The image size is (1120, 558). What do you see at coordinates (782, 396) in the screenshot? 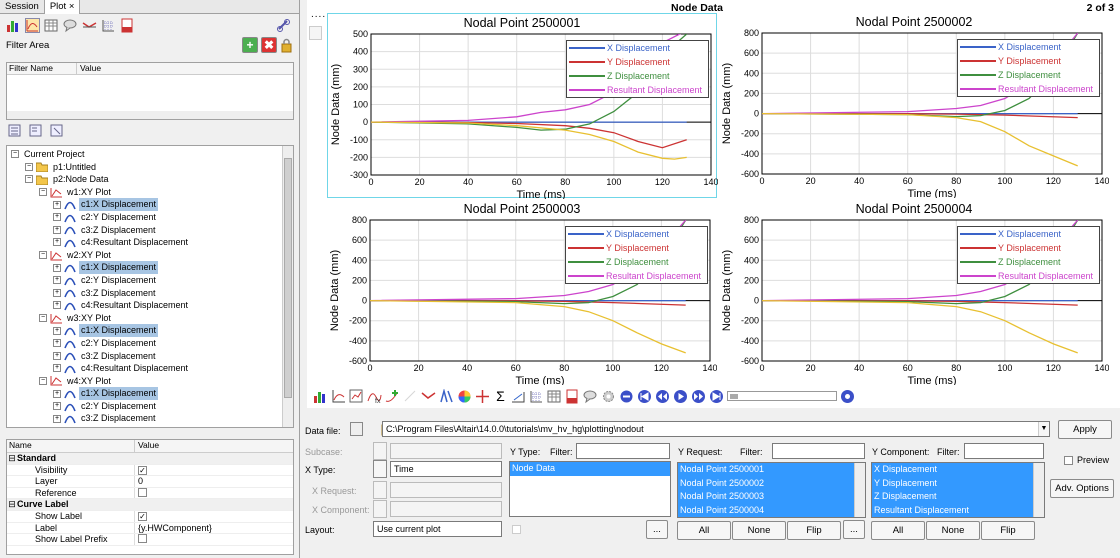
I see `animation-slider` at bounding box center [782, 396].